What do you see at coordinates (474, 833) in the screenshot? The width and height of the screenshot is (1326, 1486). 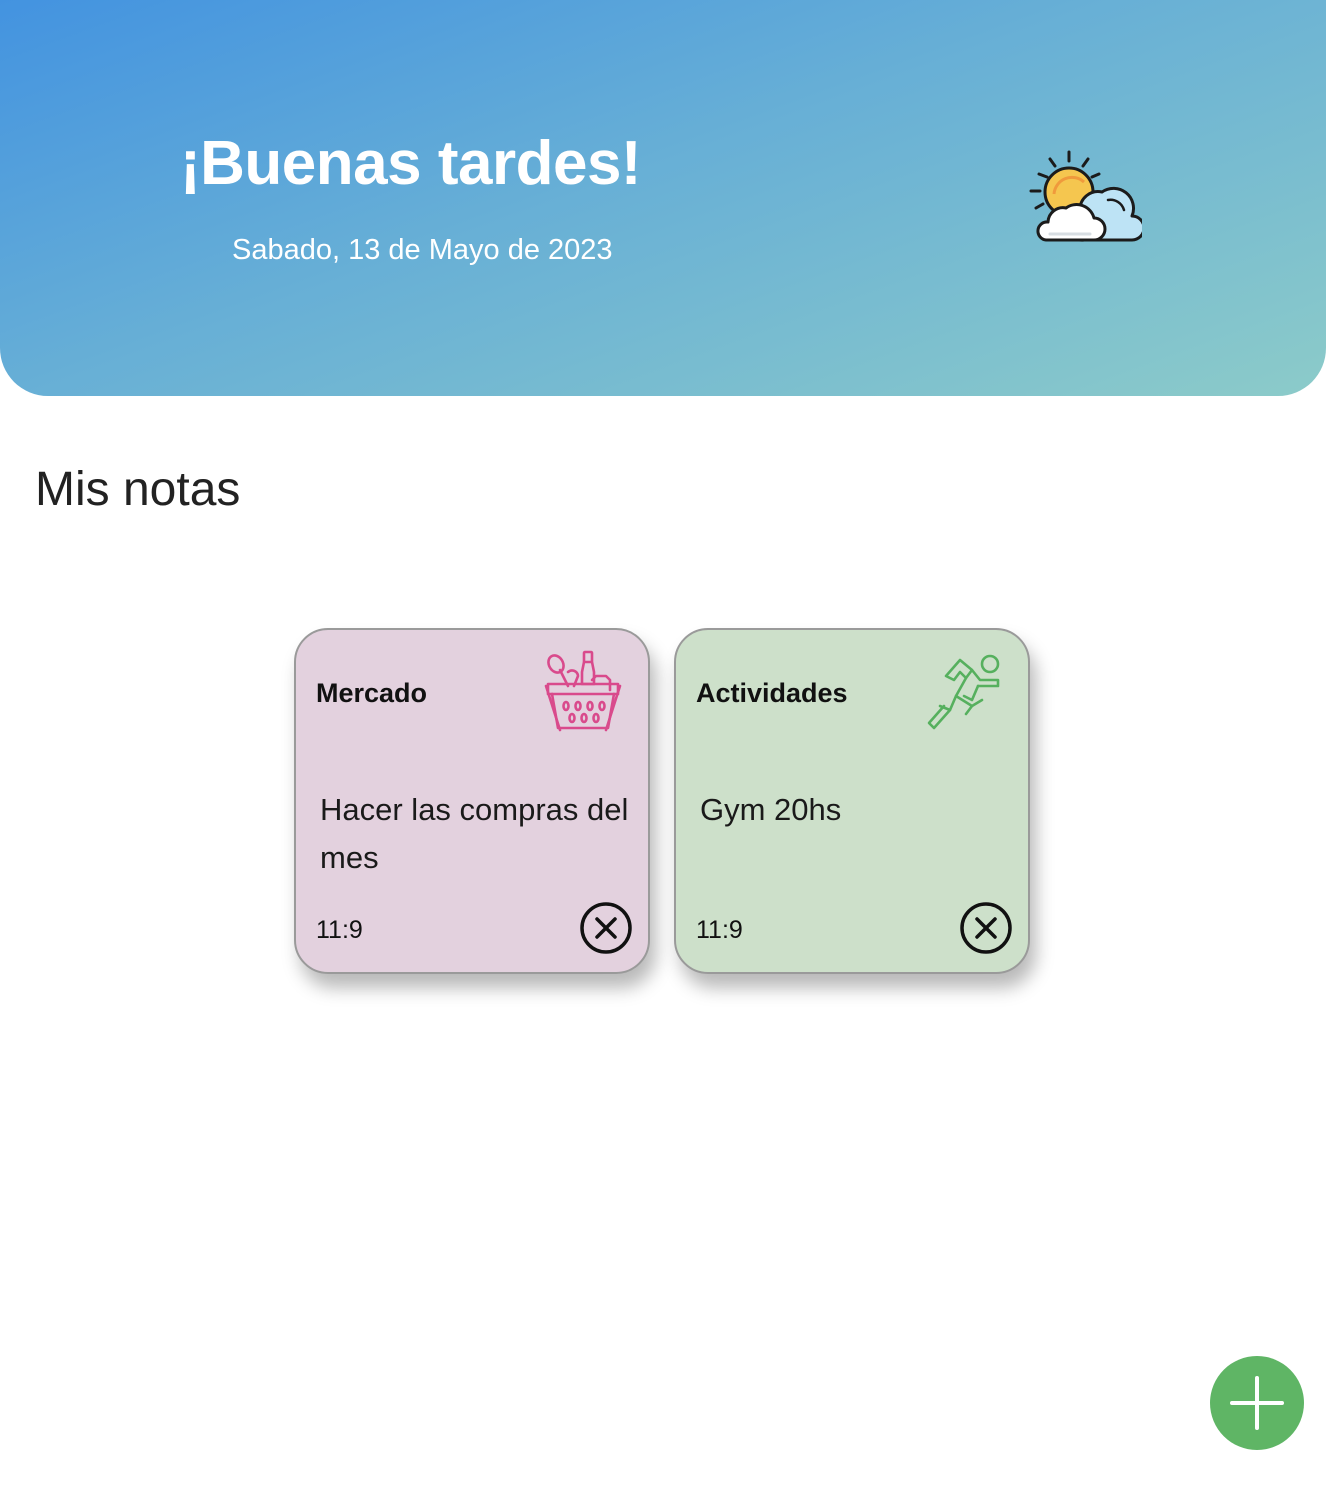 I see `note-text: Hacer las compras del mes` at bounding box center [474, 833].